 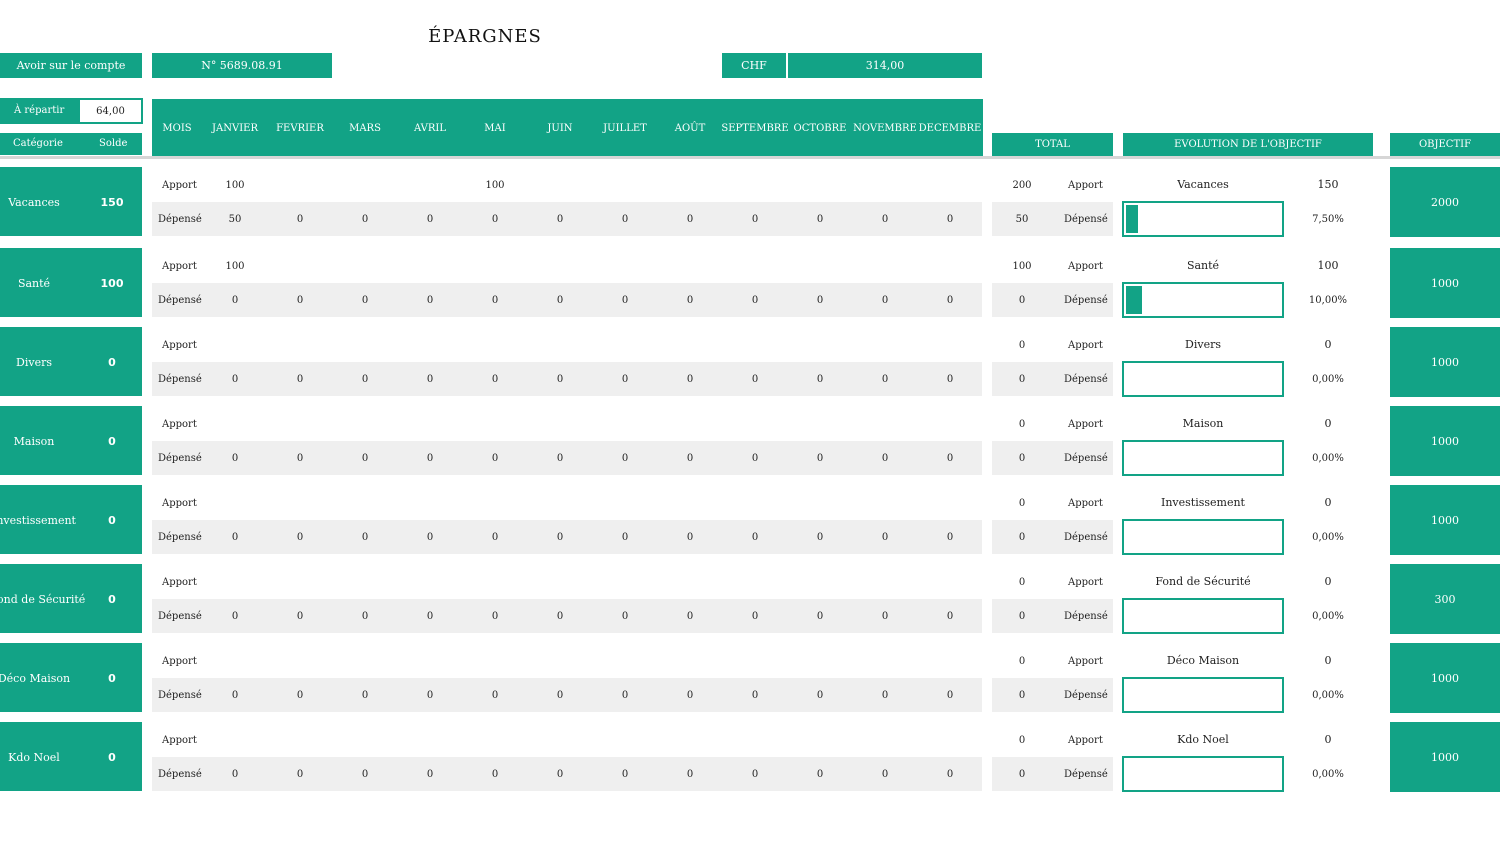 I want to click on depense-cell: 50, so click(x=235, y=219).